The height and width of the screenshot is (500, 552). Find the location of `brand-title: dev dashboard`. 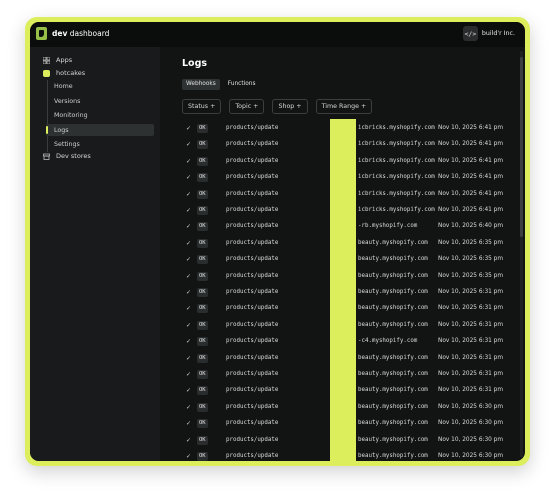

brand-title: dev dashboard is located at coordinates (80, 33).